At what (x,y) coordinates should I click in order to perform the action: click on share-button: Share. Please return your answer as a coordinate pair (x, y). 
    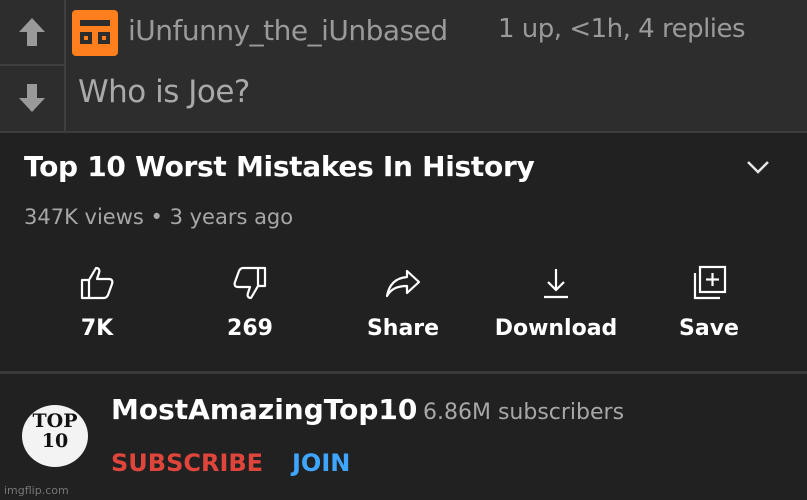
    Looking at the image, I should click on (403, 308).